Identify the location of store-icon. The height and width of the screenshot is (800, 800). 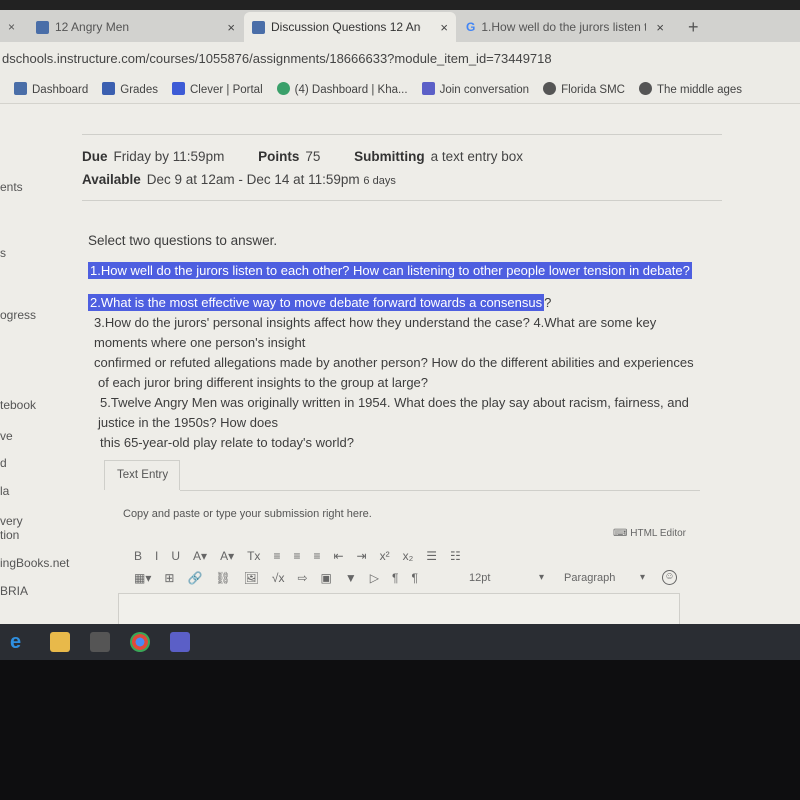
(100, 642).